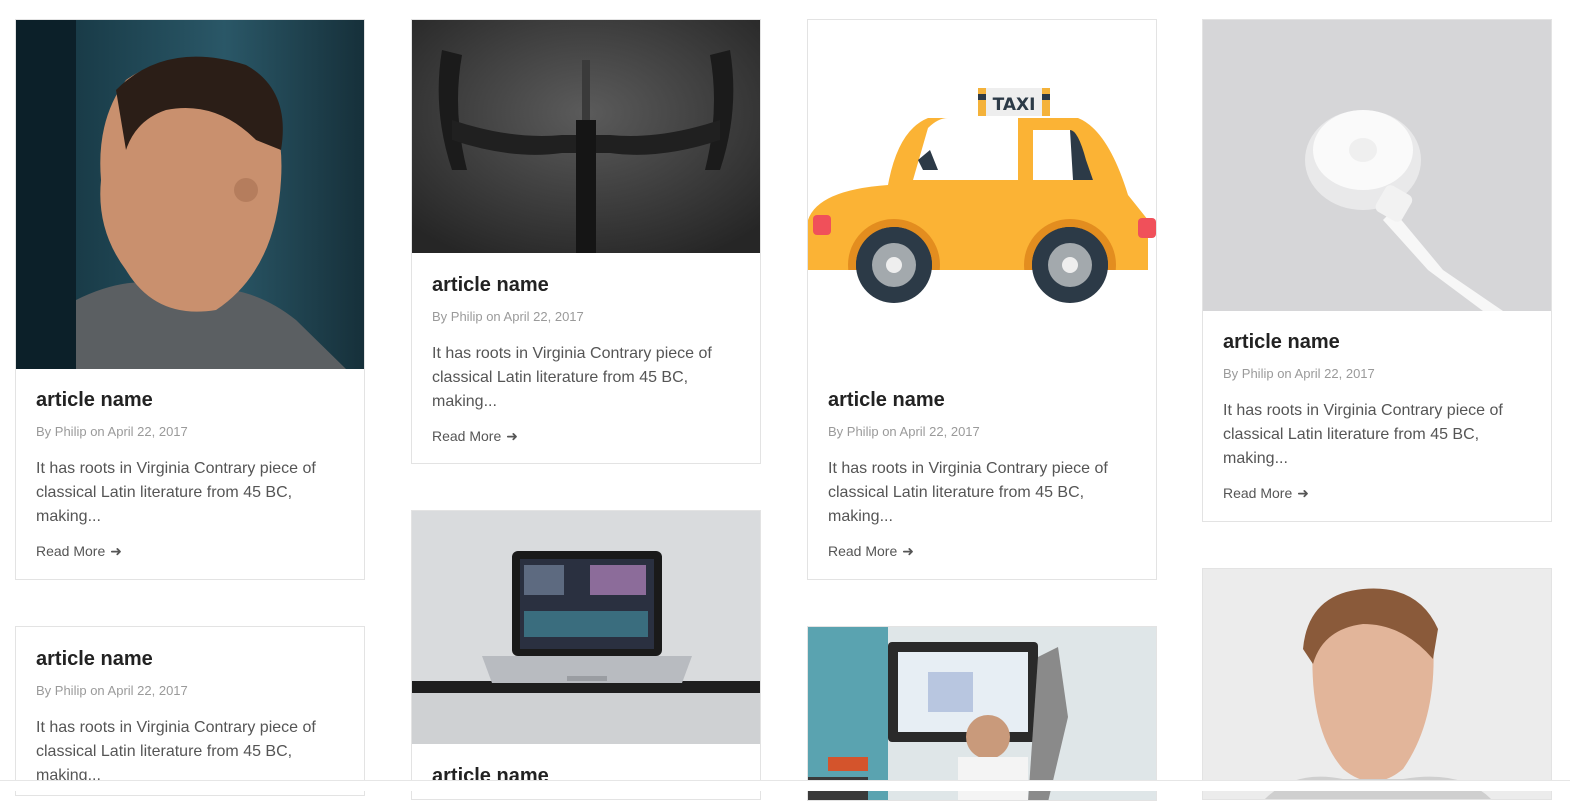 This screenshot has height=801, width=1584. What do you see at coordinates (982, 194) in the screenshot?
I see `article-image-taxi-illustration: TAXI` at bounding box center [982, 194].